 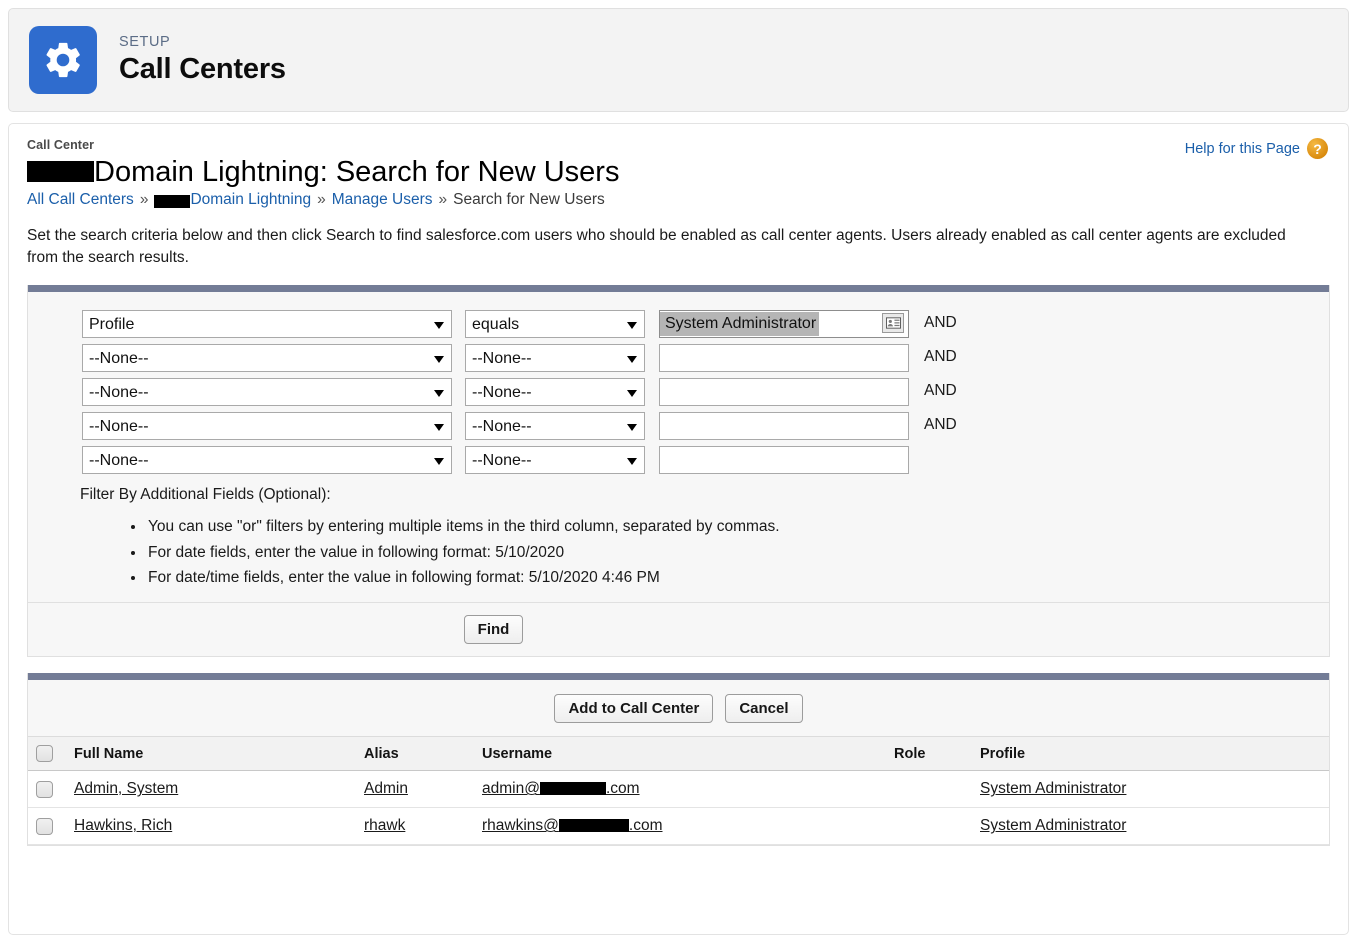 What do you see at coordinates (250, 200) in the screenshot?
I see `breadcrumb-item-domain-lightning: Domain Lightning` at bounding box center [250, 200].